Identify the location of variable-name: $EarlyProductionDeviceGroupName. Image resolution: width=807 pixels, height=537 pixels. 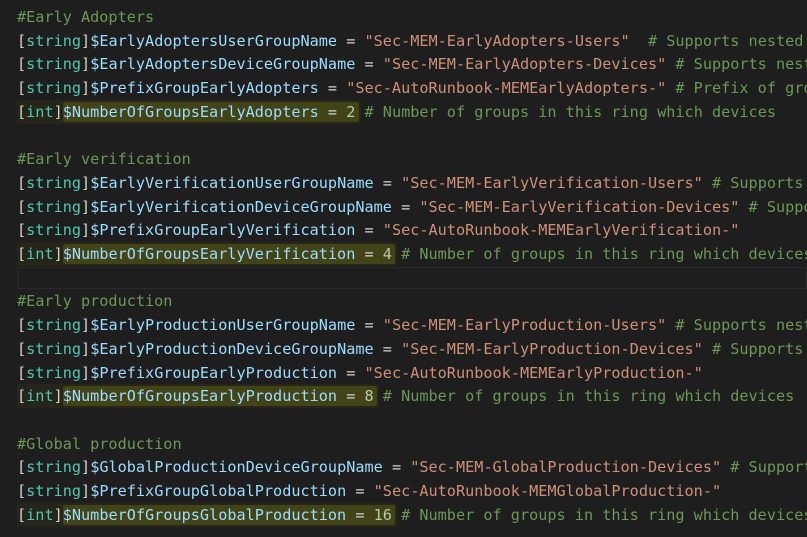
(232, 348).